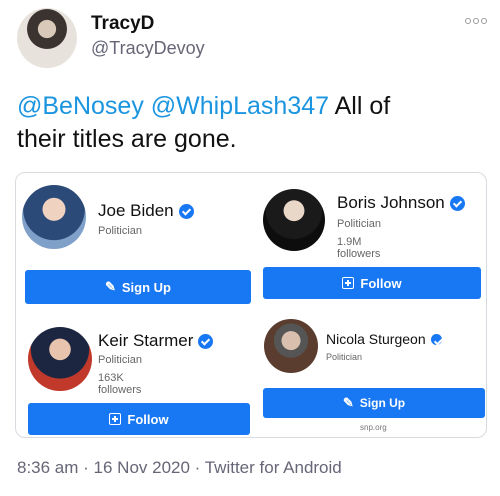  Describe the element at coordinates (240, 106) in the screenshot. I see `mention-whiplash347: @WhipLash347` at that location.